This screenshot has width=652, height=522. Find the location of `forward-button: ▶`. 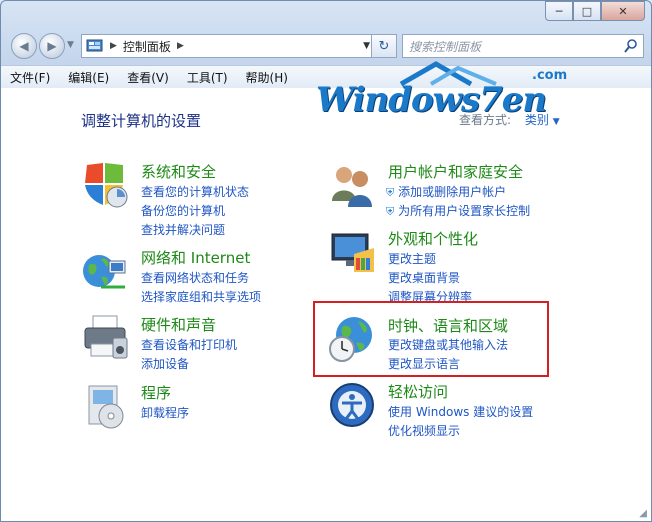

forward-button: ▶ is located at coordinates (52, 46).